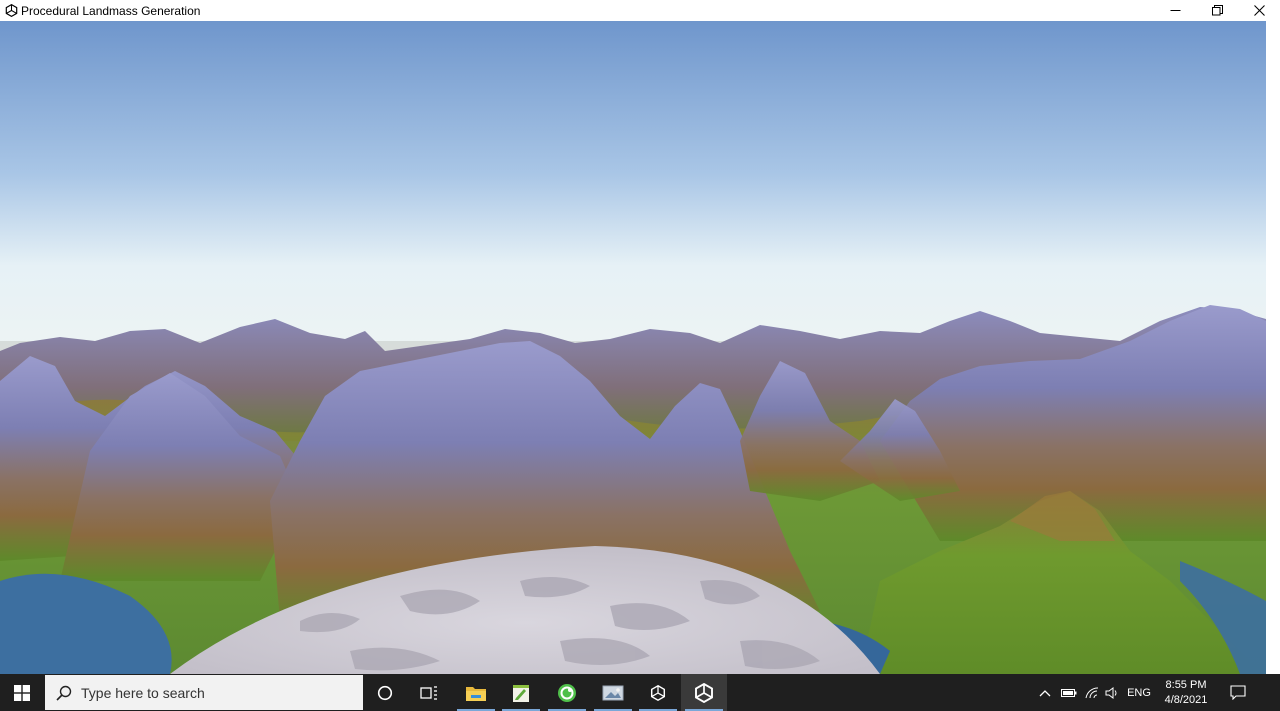  I want to click on task-view-icon, so click(428, 692).